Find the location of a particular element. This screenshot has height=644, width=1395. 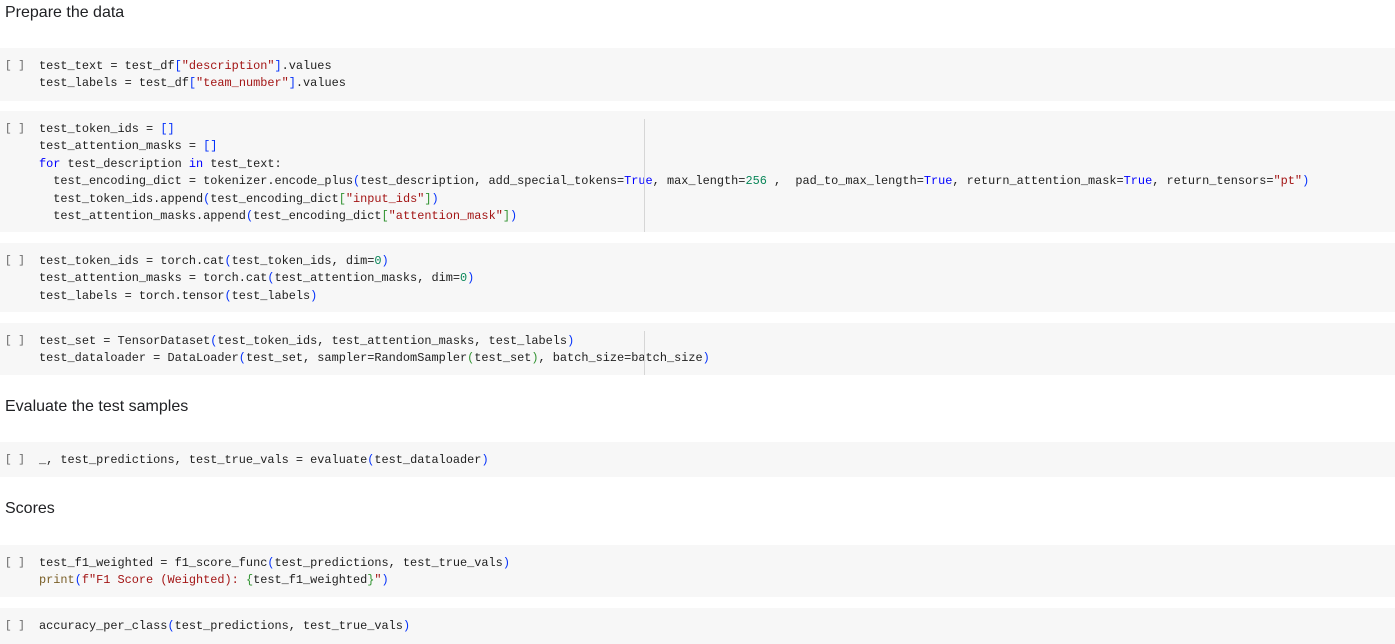

code-token: , batch_size=batch_size is located at coordinates (620, 358).